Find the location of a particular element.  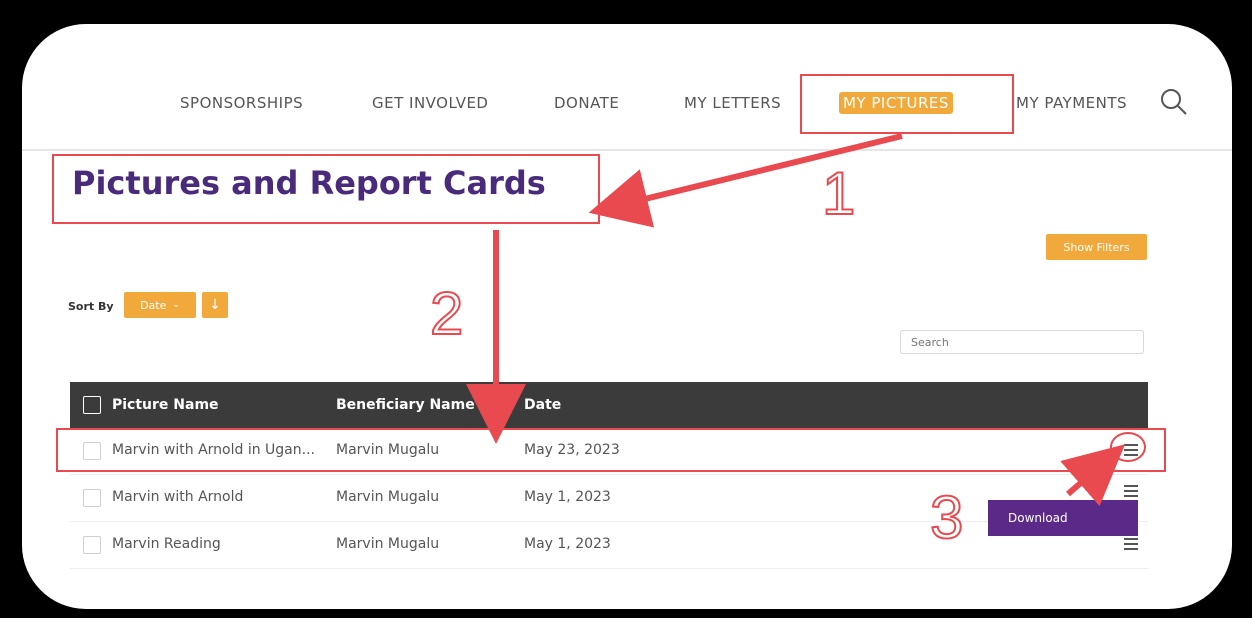

annotation-number-2: 2 is located at coordinates (446, 313).